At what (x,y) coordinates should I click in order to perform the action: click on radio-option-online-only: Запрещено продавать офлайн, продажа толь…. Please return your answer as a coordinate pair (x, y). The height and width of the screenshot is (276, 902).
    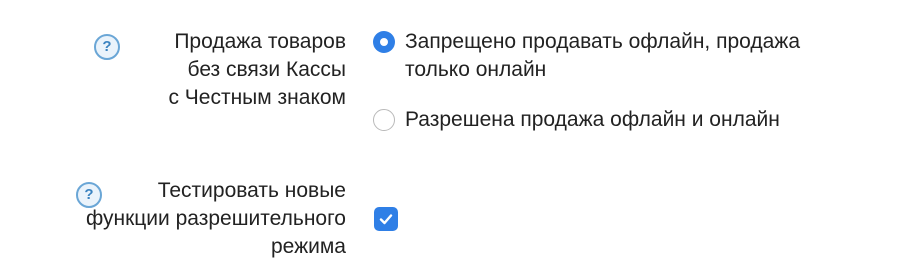
    Looking at the image, I should click on (586, 56).